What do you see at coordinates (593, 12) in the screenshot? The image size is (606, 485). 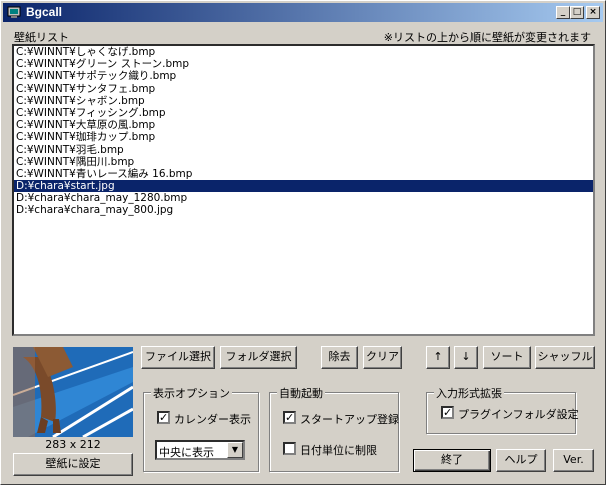 I see `close-icon: ×` at bounding box center [593, 12].